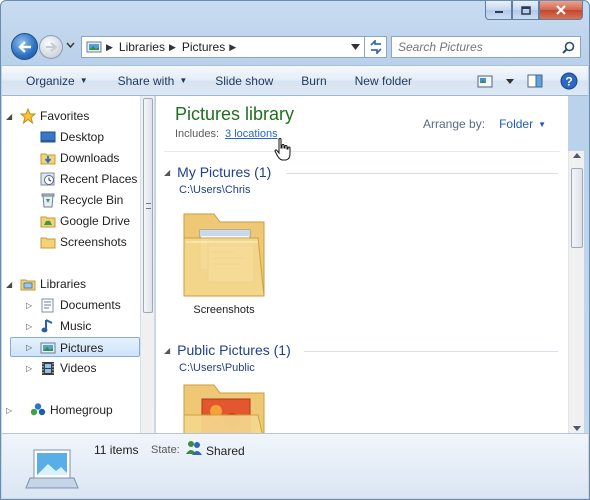 This screenshot has height=500, width=590. What do you see at coordinates (48, 222) in the screenshot?
I see `google-drive-folder-icon` at bounding box center [48, 222].